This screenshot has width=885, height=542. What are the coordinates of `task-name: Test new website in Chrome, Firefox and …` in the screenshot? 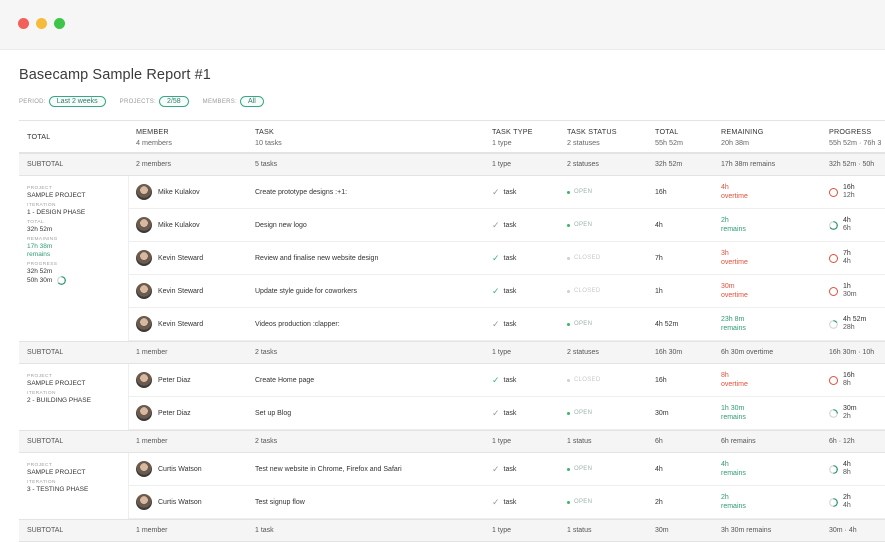 It's located at (328, 469).